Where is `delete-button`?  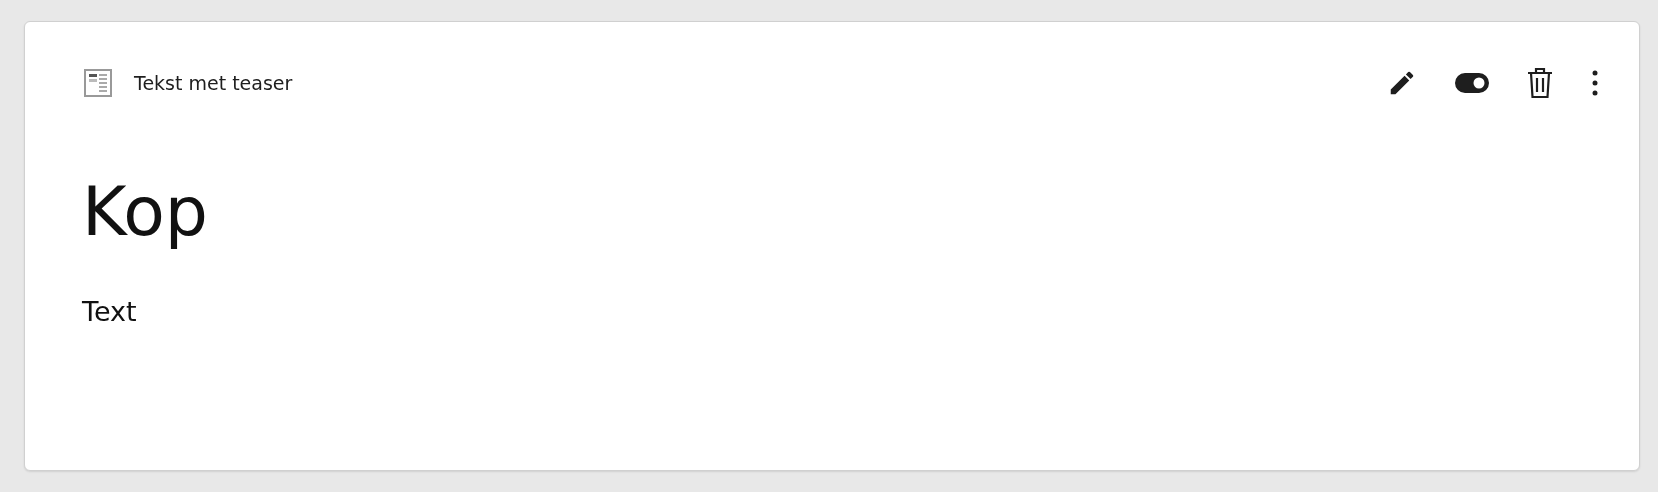
delete-button is located at coordinates (1540, 83).